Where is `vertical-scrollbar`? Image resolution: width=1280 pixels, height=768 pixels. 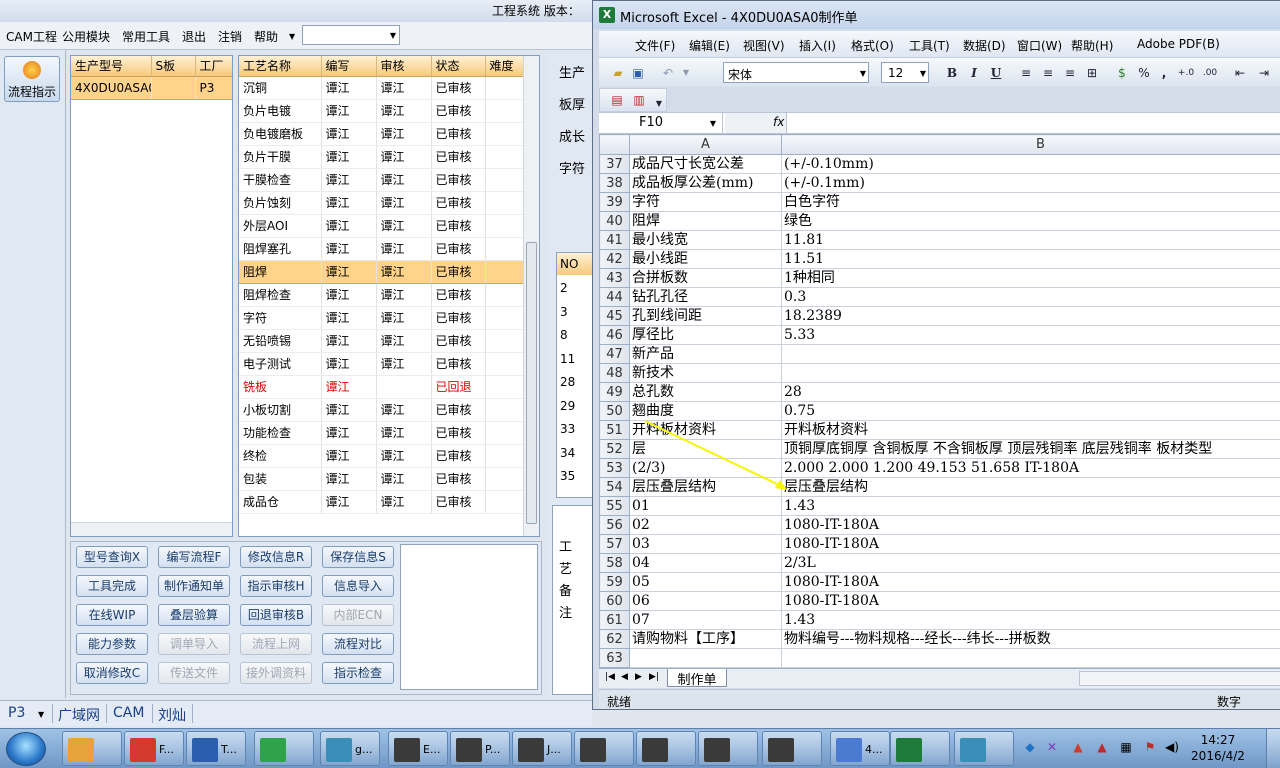 vertical-scrollbar is located at coordinates (531, 296).